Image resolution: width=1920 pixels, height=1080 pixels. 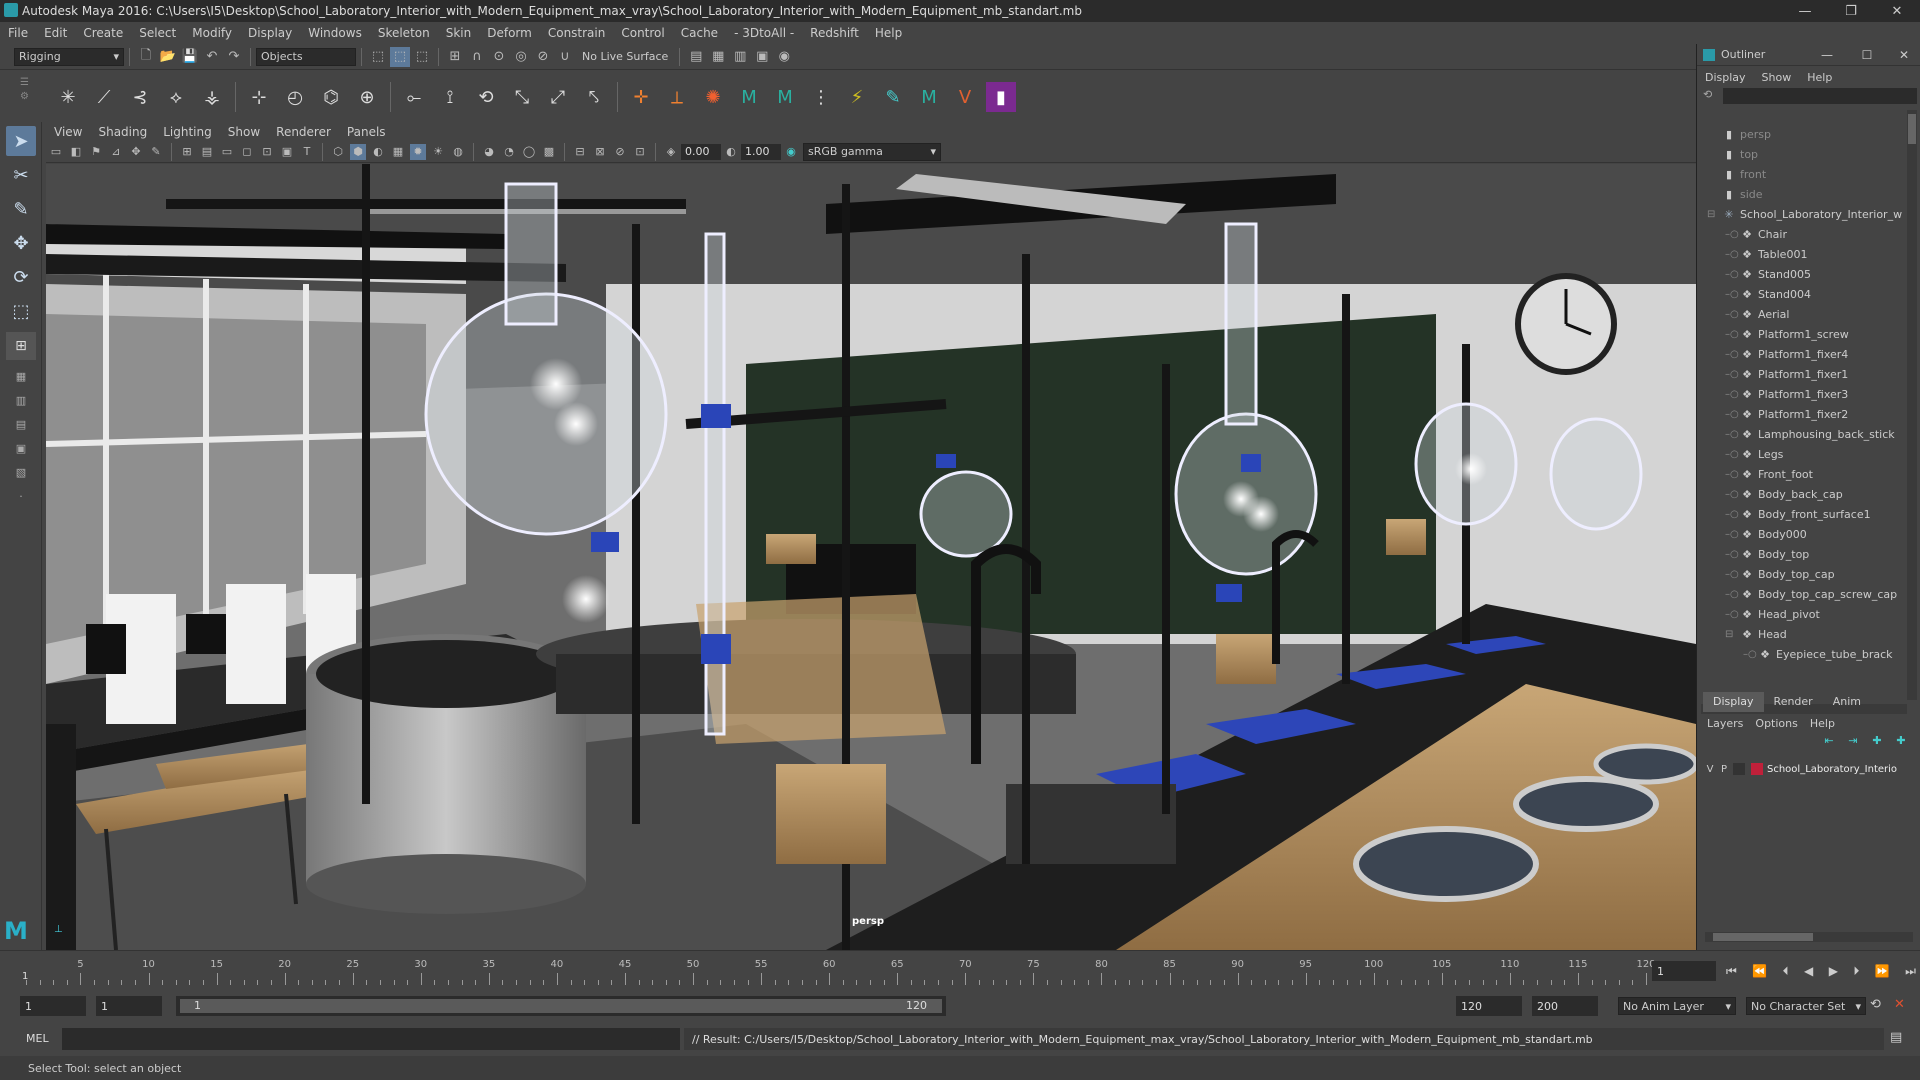 What do you see at coordinates (1801, 314) in the screenshot?
I see `outliner-item: –○ ❖ Aerial` at bounding box center [1801, 314].